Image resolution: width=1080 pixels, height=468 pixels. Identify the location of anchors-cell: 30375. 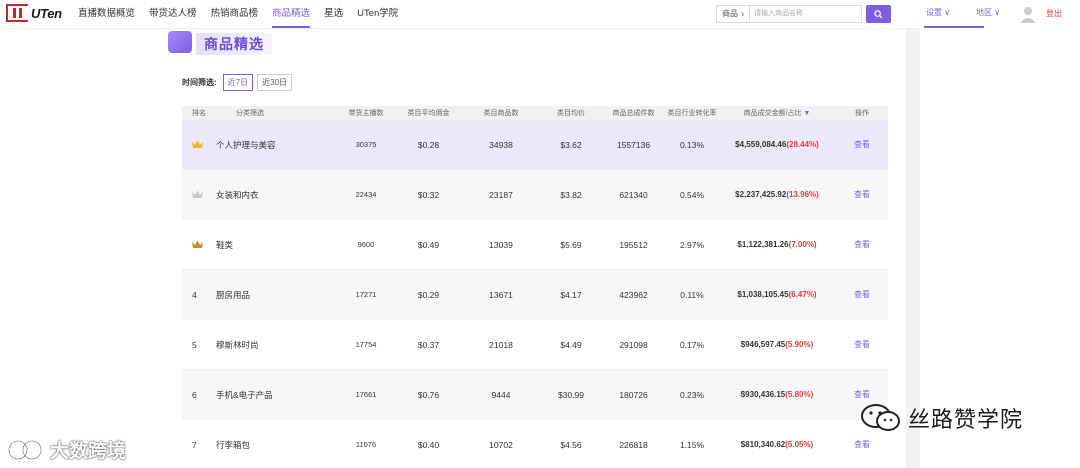
(366, 144).